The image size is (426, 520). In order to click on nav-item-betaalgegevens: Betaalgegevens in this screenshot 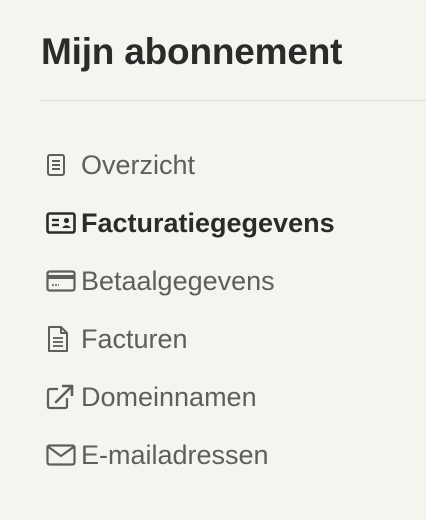, I will do `click(188, 281)`.